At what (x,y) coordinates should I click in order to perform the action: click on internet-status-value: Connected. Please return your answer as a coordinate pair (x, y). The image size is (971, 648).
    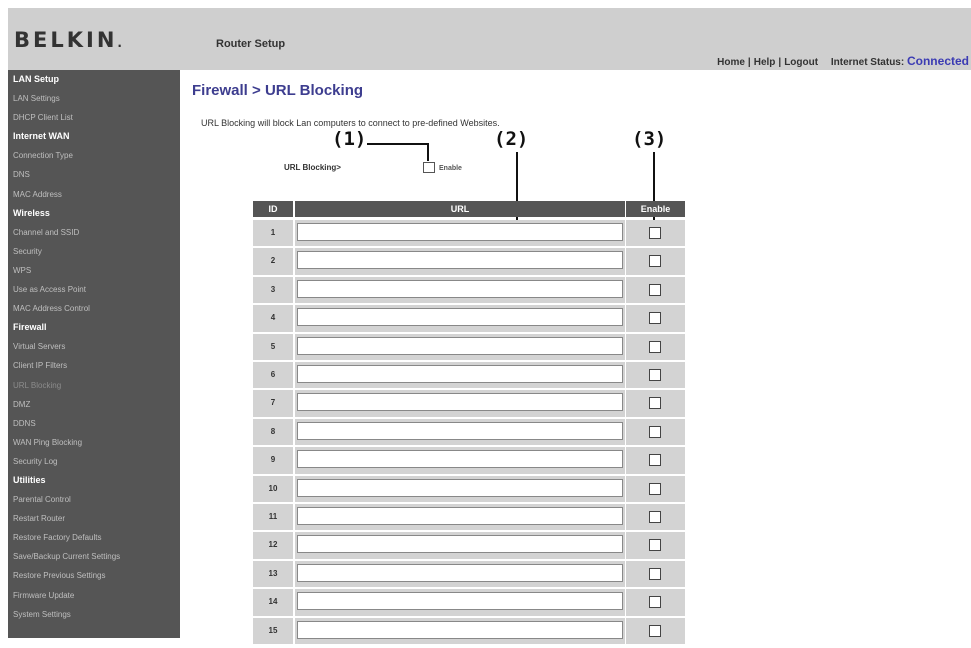
    Looking at the image, I should click on (937, 61).